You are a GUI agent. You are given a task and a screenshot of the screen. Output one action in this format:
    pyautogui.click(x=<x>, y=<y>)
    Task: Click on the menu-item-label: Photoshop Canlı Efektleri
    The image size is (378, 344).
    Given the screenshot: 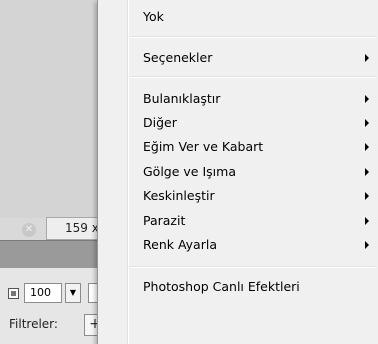 What is the action you would take?
    pyautogui.click(x=221, y=286)
    